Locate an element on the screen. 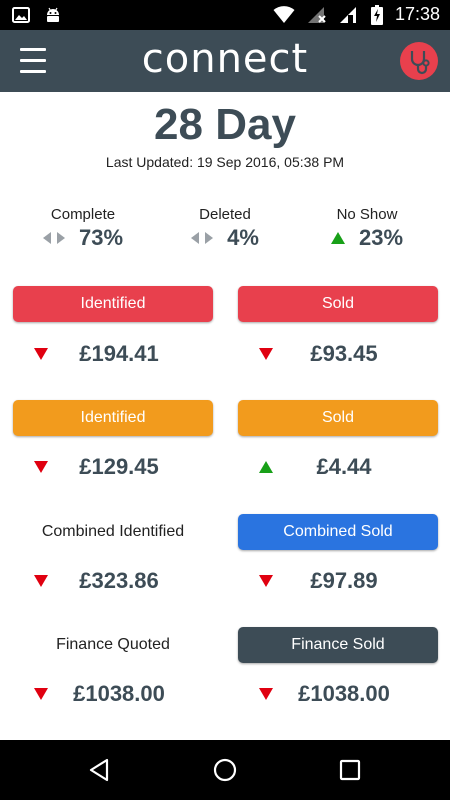 The height and width of the screenshot is (800, 450). stat-value: 23% is located at coordinates (381, 237).